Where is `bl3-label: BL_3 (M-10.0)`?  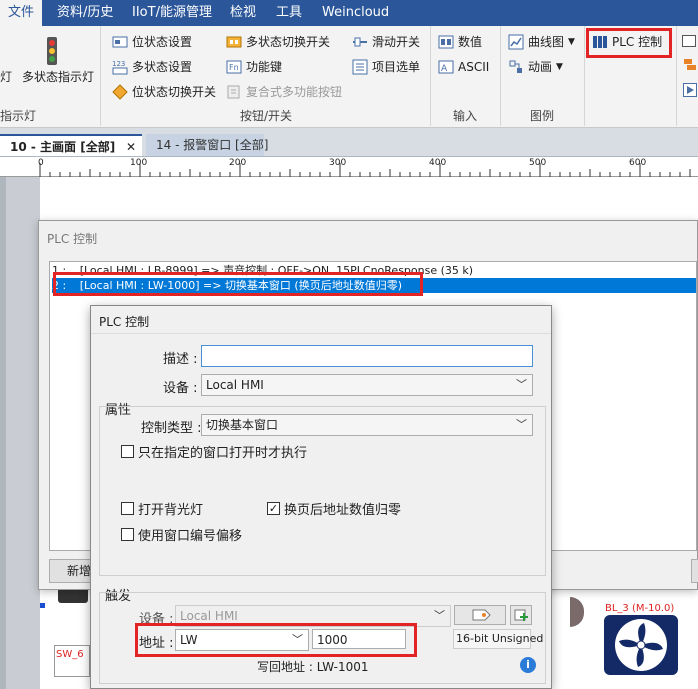 bl3-label: BL_3 (M-10.0) is located at coordinates (640, 608).